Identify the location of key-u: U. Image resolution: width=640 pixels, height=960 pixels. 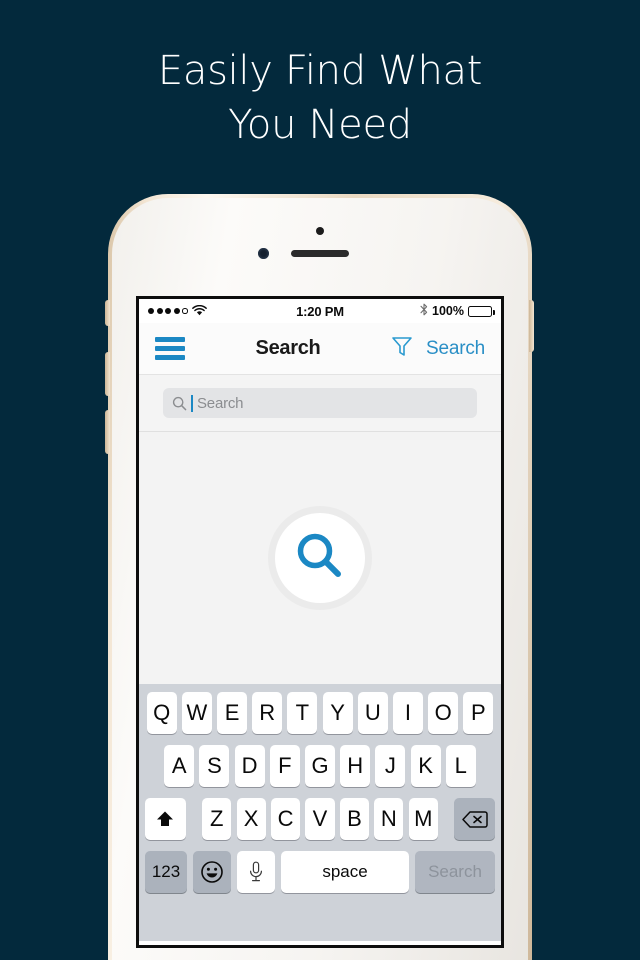
(372, 713).